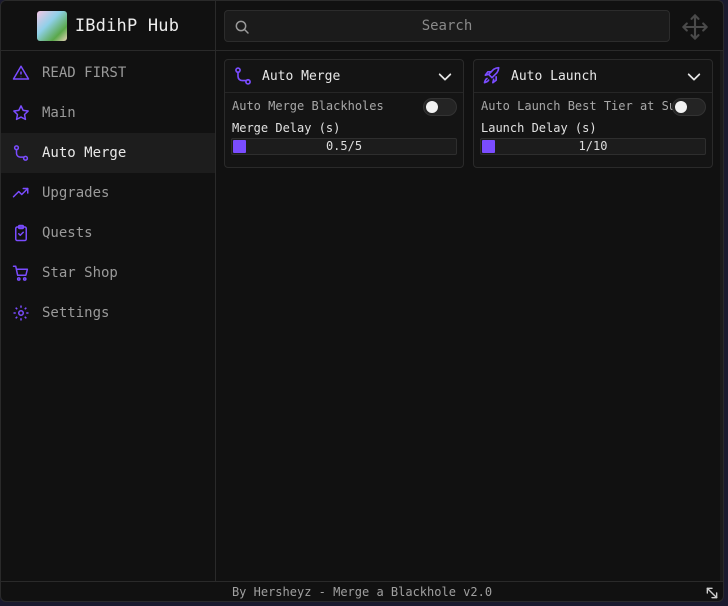 The image size is (728, 606). I want to click on app-title: IBdihP Hub, so click(127, 25).